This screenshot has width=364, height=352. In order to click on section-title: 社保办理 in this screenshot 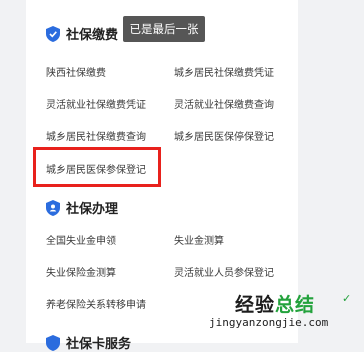, I will do `click(92, 209)`.